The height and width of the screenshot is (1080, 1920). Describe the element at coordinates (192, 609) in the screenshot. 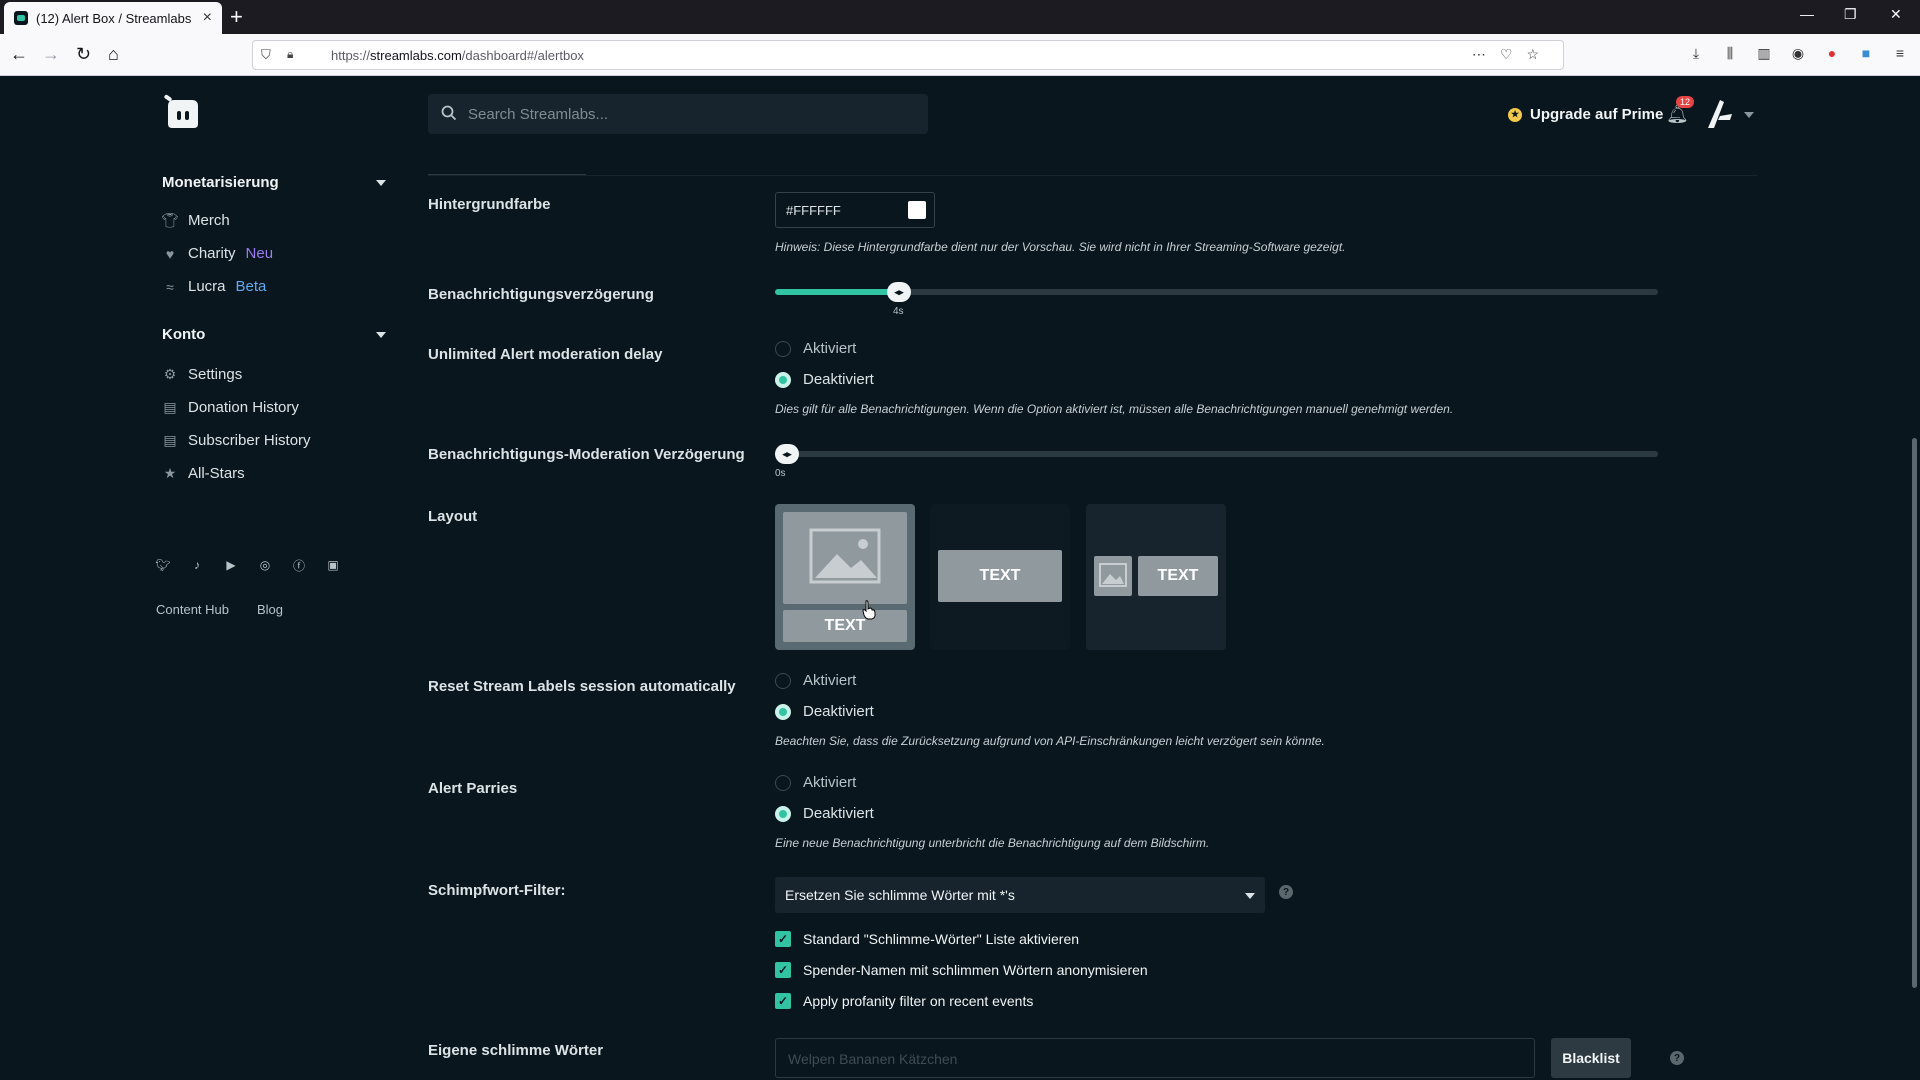

I see `content-hub-link: Content Hub` at that location.